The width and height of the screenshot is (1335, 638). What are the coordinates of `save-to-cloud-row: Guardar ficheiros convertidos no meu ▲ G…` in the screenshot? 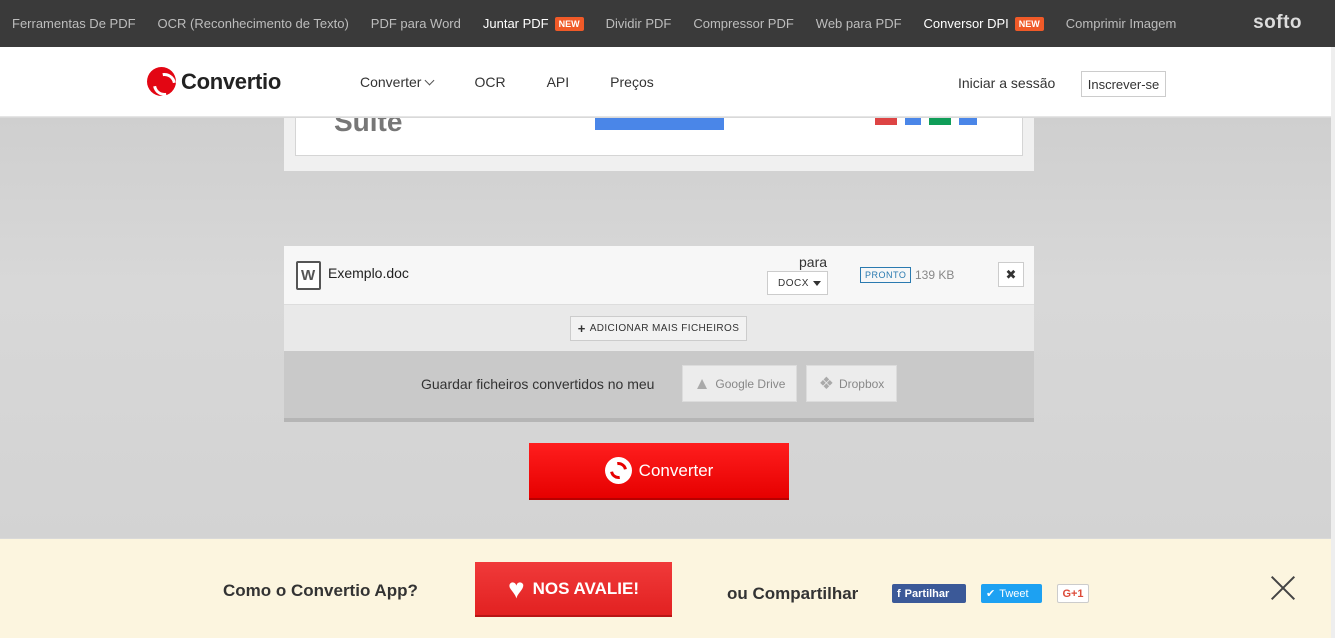 It's located at (659, 386).